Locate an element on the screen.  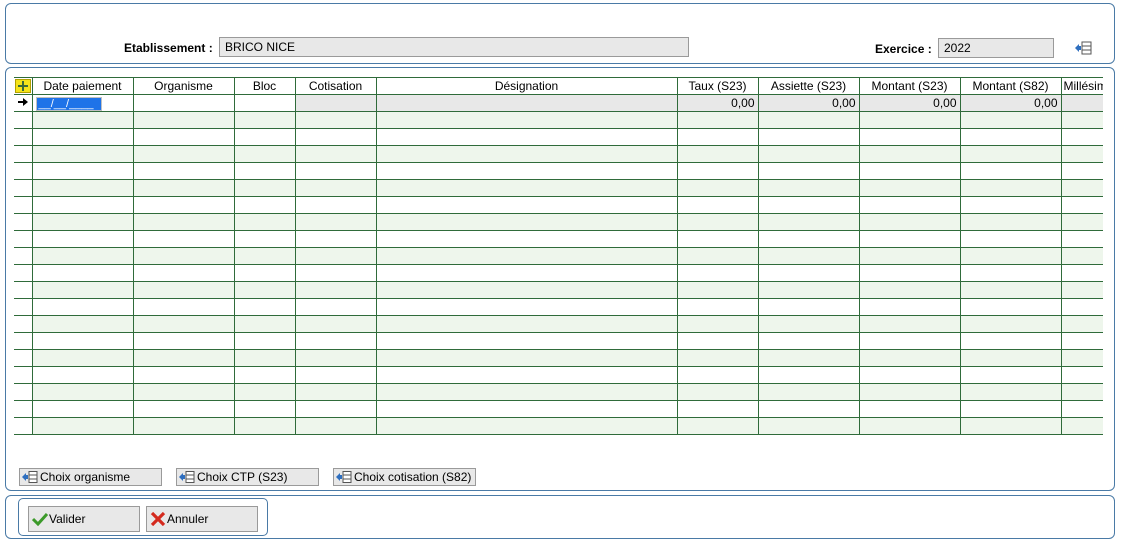
valider-button: Valider is located at coordinates (84, 519).